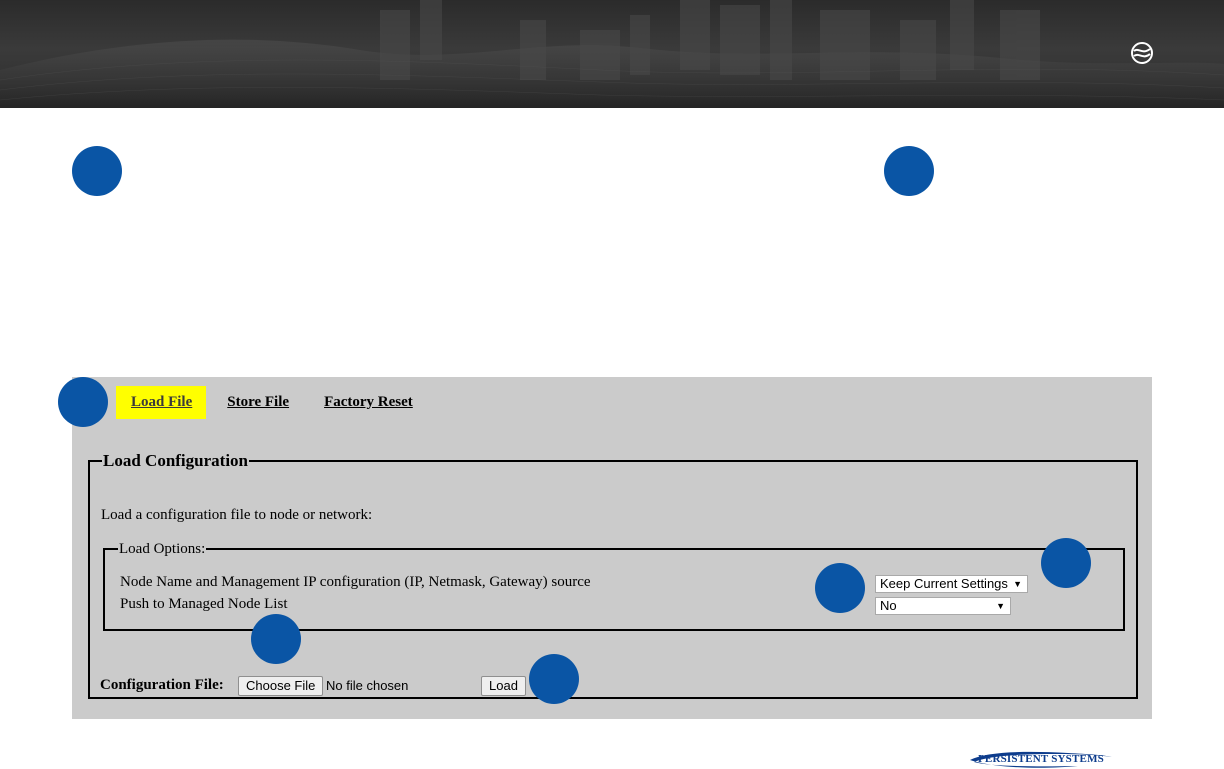 The width and height of the screenshot is (1224, 769). What do you see at coordinates (162, 549) in the screenshot?
I see `load-options-title: Load Options:` at bounding box center [162, 549].